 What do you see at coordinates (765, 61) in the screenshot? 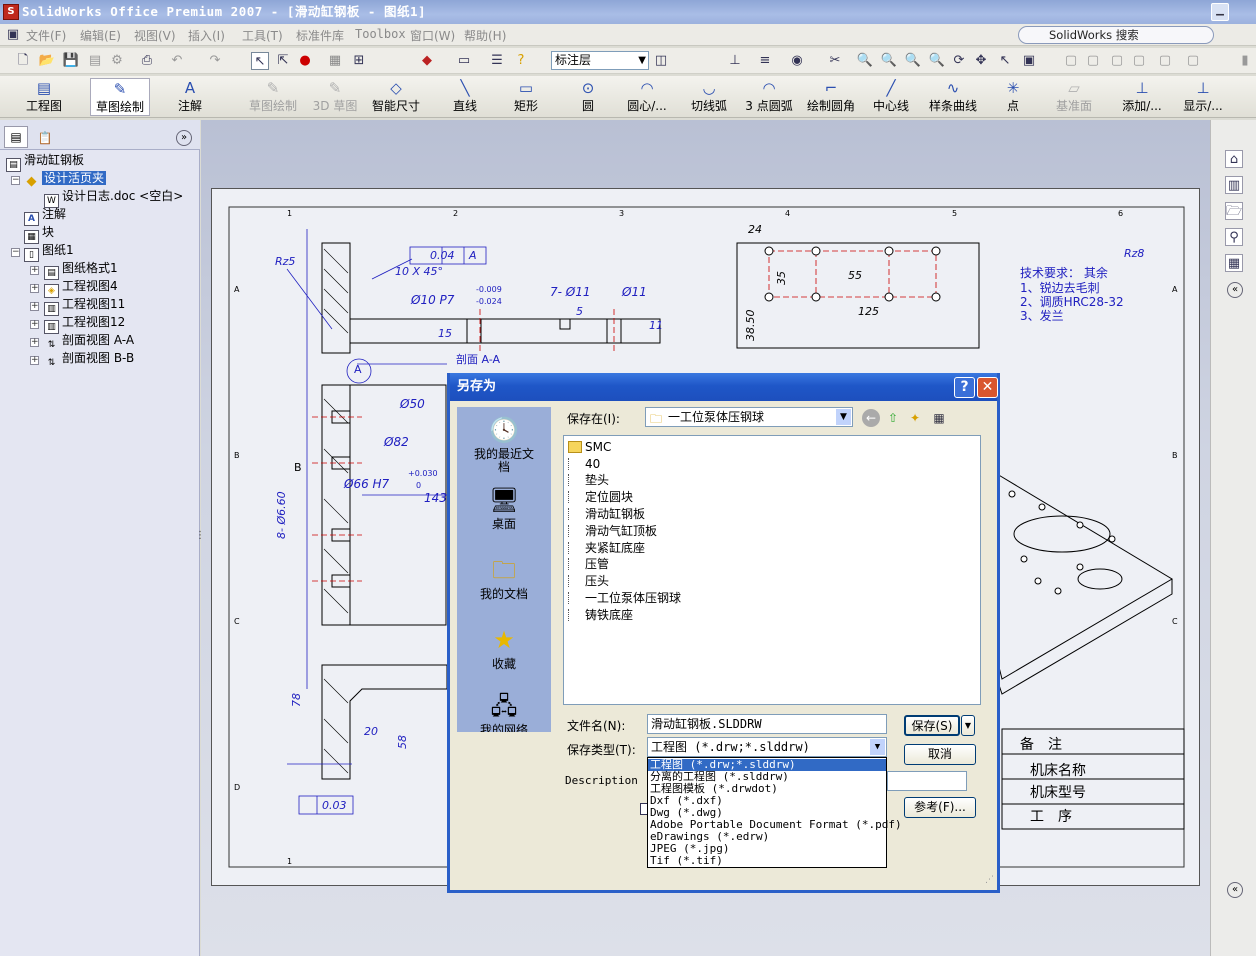
I see `line-format-icon: ≡` at bounding box center [765, 61].